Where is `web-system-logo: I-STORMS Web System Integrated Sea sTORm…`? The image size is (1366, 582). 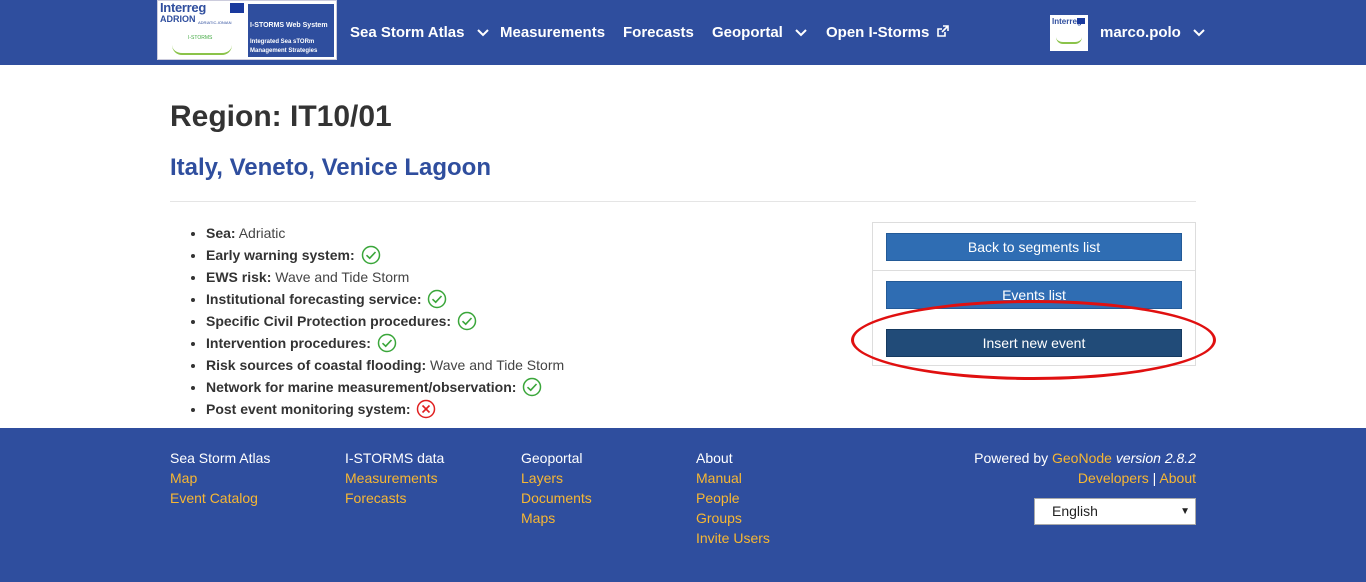
web-system-logo: I-STORMS Web System Integrated Sea sTORm… is located at coordinates (291, 30).